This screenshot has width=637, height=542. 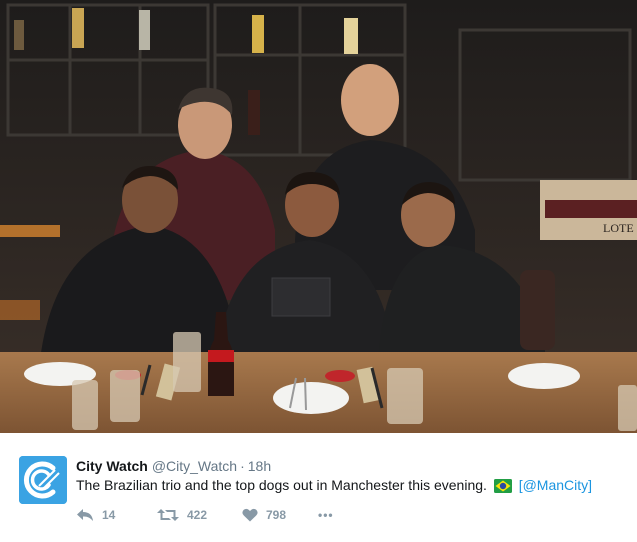 What do you see at coordinates (168, 515) in the screenshot?
I see `retweet-icon` at bounding box center [168, 515].